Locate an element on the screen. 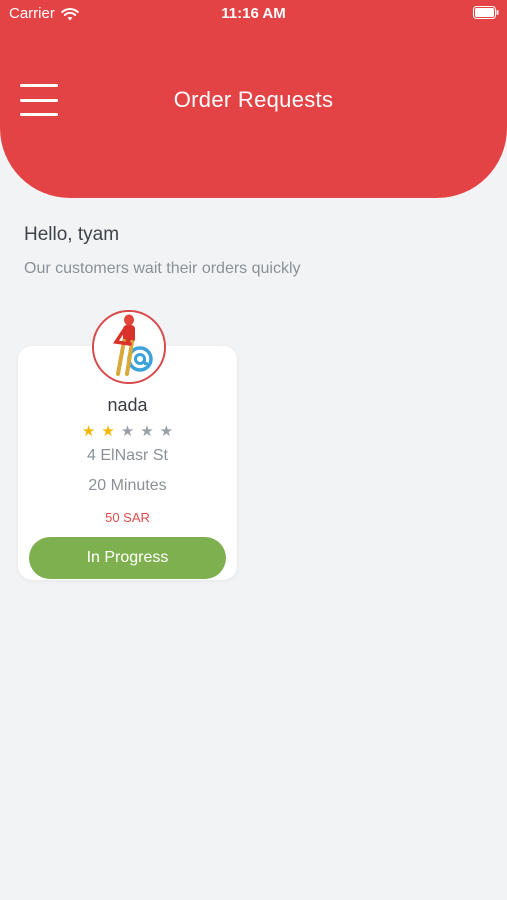  delivery-person-avatar-icon is located at coordinates (129, 347).